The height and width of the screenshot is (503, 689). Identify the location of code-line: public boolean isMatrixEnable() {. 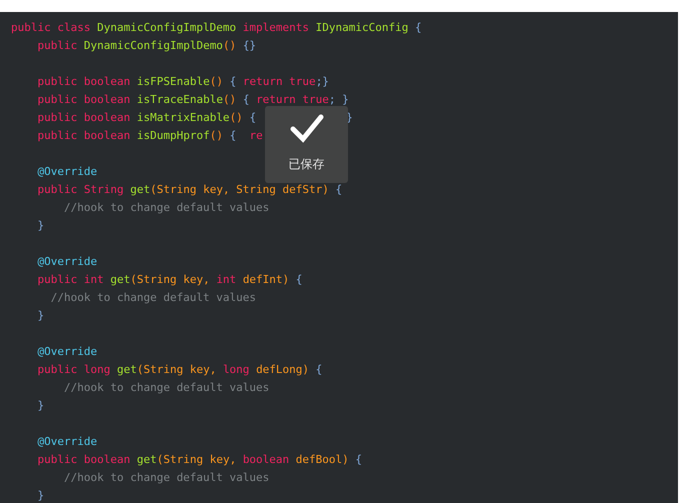
(146, 118).